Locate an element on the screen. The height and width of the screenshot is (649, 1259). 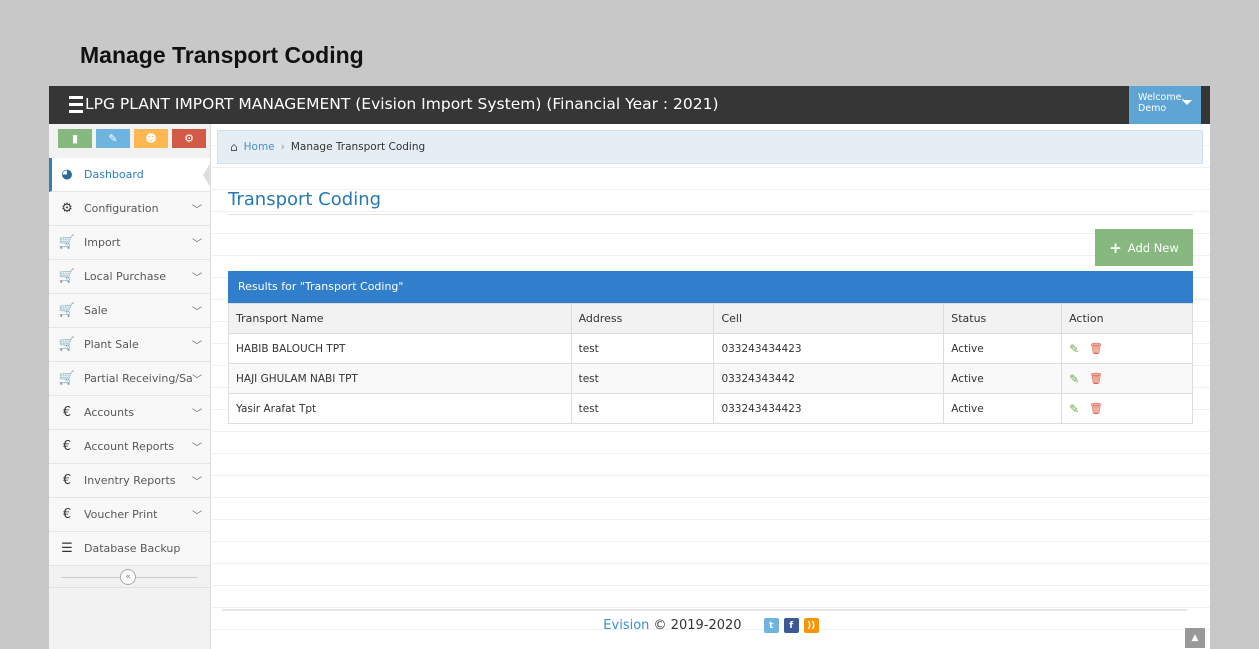
sidebar-item-inventry-reports: € Inventry Reports ﹀ is located at coordinates (129, 481).